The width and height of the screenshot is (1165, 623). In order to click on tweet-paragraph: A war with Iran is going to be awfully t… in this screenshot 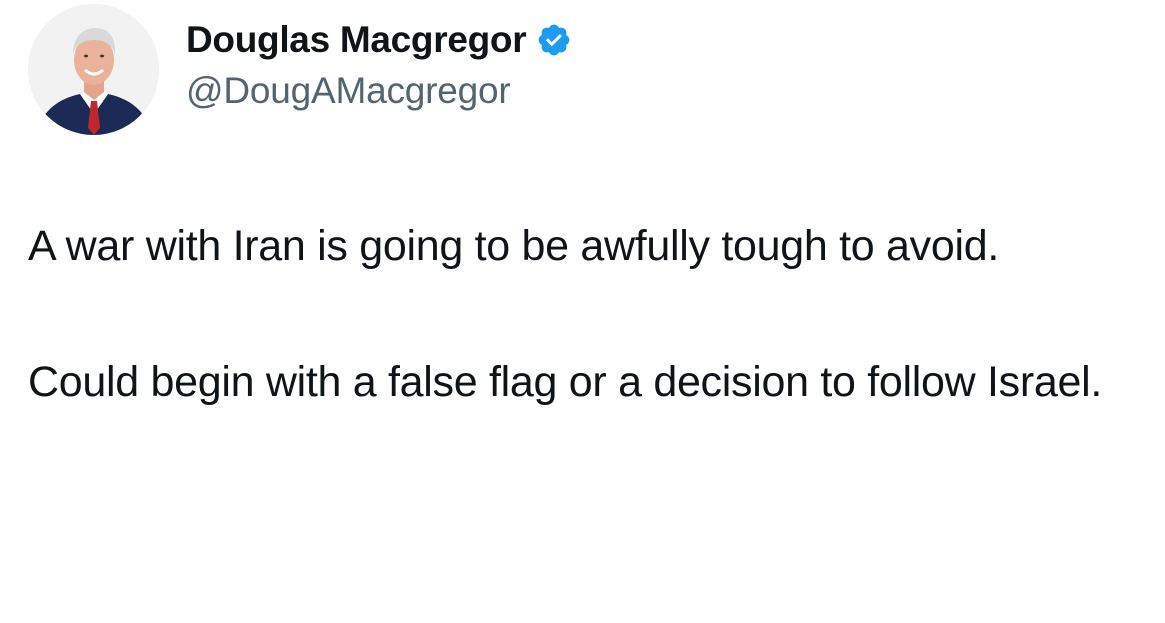, I will do `click(513, 246)`.